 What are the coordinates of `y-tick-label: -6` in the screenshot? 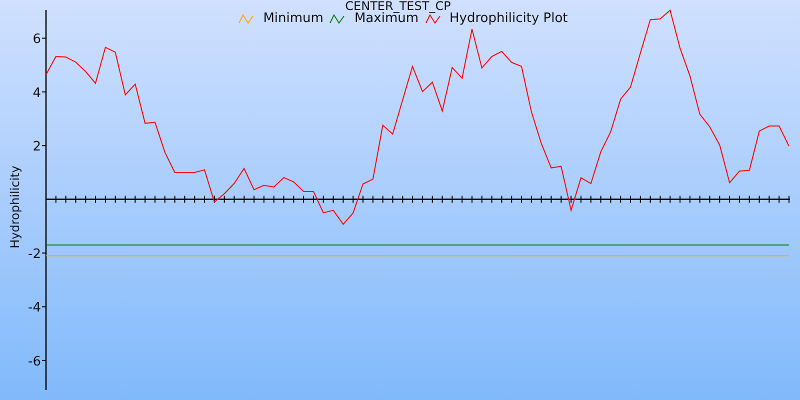 It's located at (34, 362).